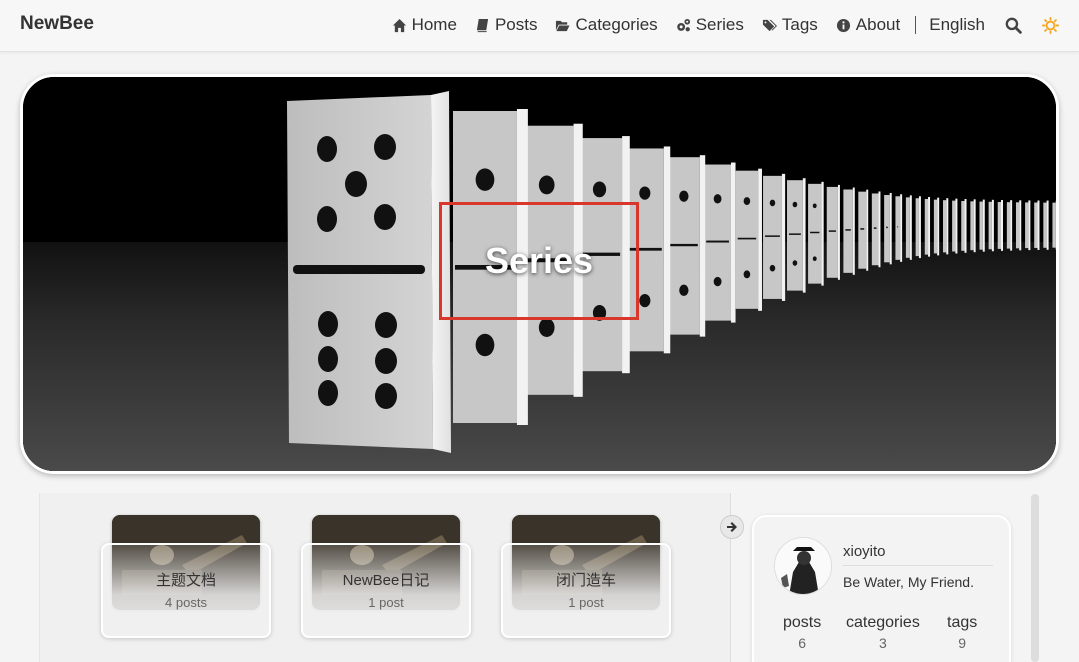 The width and height of the screenshot is (1079, 662). What do you see at coordinates (185, 580) in the screenshot?
I see `series-name: 主题文档` at bounding box center [185, 580].